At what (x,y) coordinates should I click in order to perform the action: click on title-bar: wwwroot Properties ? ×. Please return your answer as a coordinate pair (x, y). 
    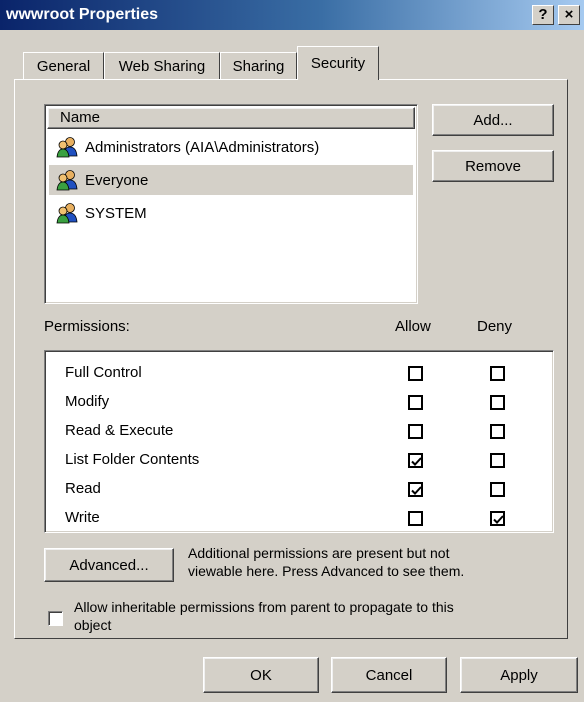
    Looking at the image, I should click on (292, 15).